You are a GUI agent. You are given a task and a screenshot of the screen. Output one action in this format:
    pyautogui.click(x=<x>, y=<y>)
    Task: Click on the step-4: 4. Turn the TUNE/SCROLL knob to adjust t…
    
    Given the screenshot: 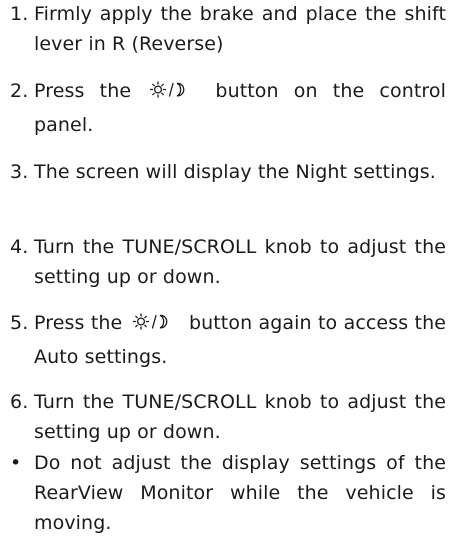 What is the action you would take?
    pyautogui.click(x=228, y=262)
    